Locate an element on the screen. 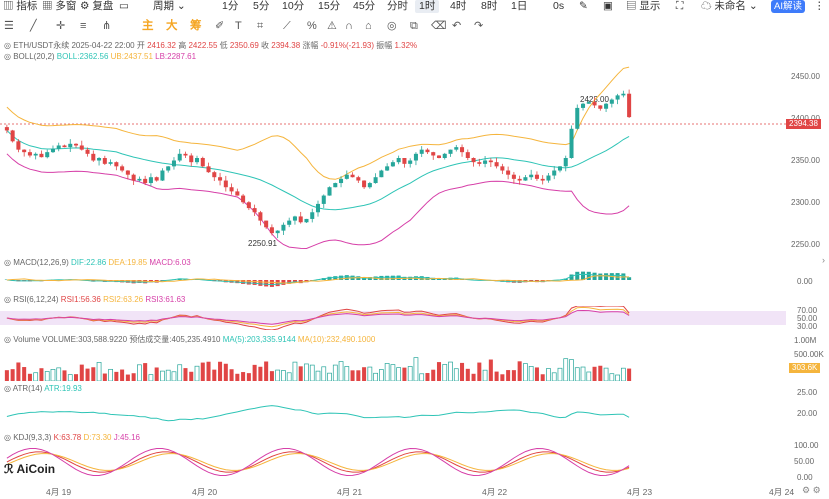  more-icon: ⋮ is located at coordinates (819, 6).